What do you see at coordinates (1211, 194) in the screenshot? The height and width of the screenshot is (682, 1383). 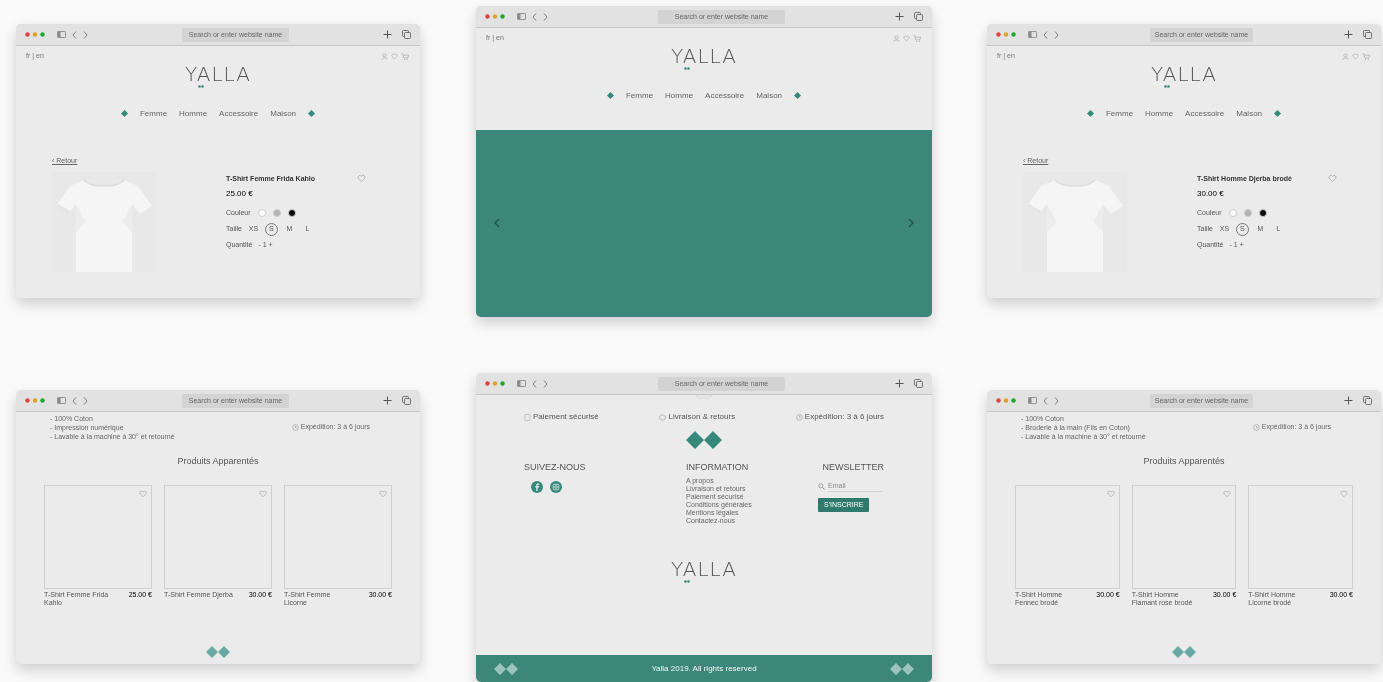 I see `product-price: 30.00 €` at bounding box center [1211, 194].